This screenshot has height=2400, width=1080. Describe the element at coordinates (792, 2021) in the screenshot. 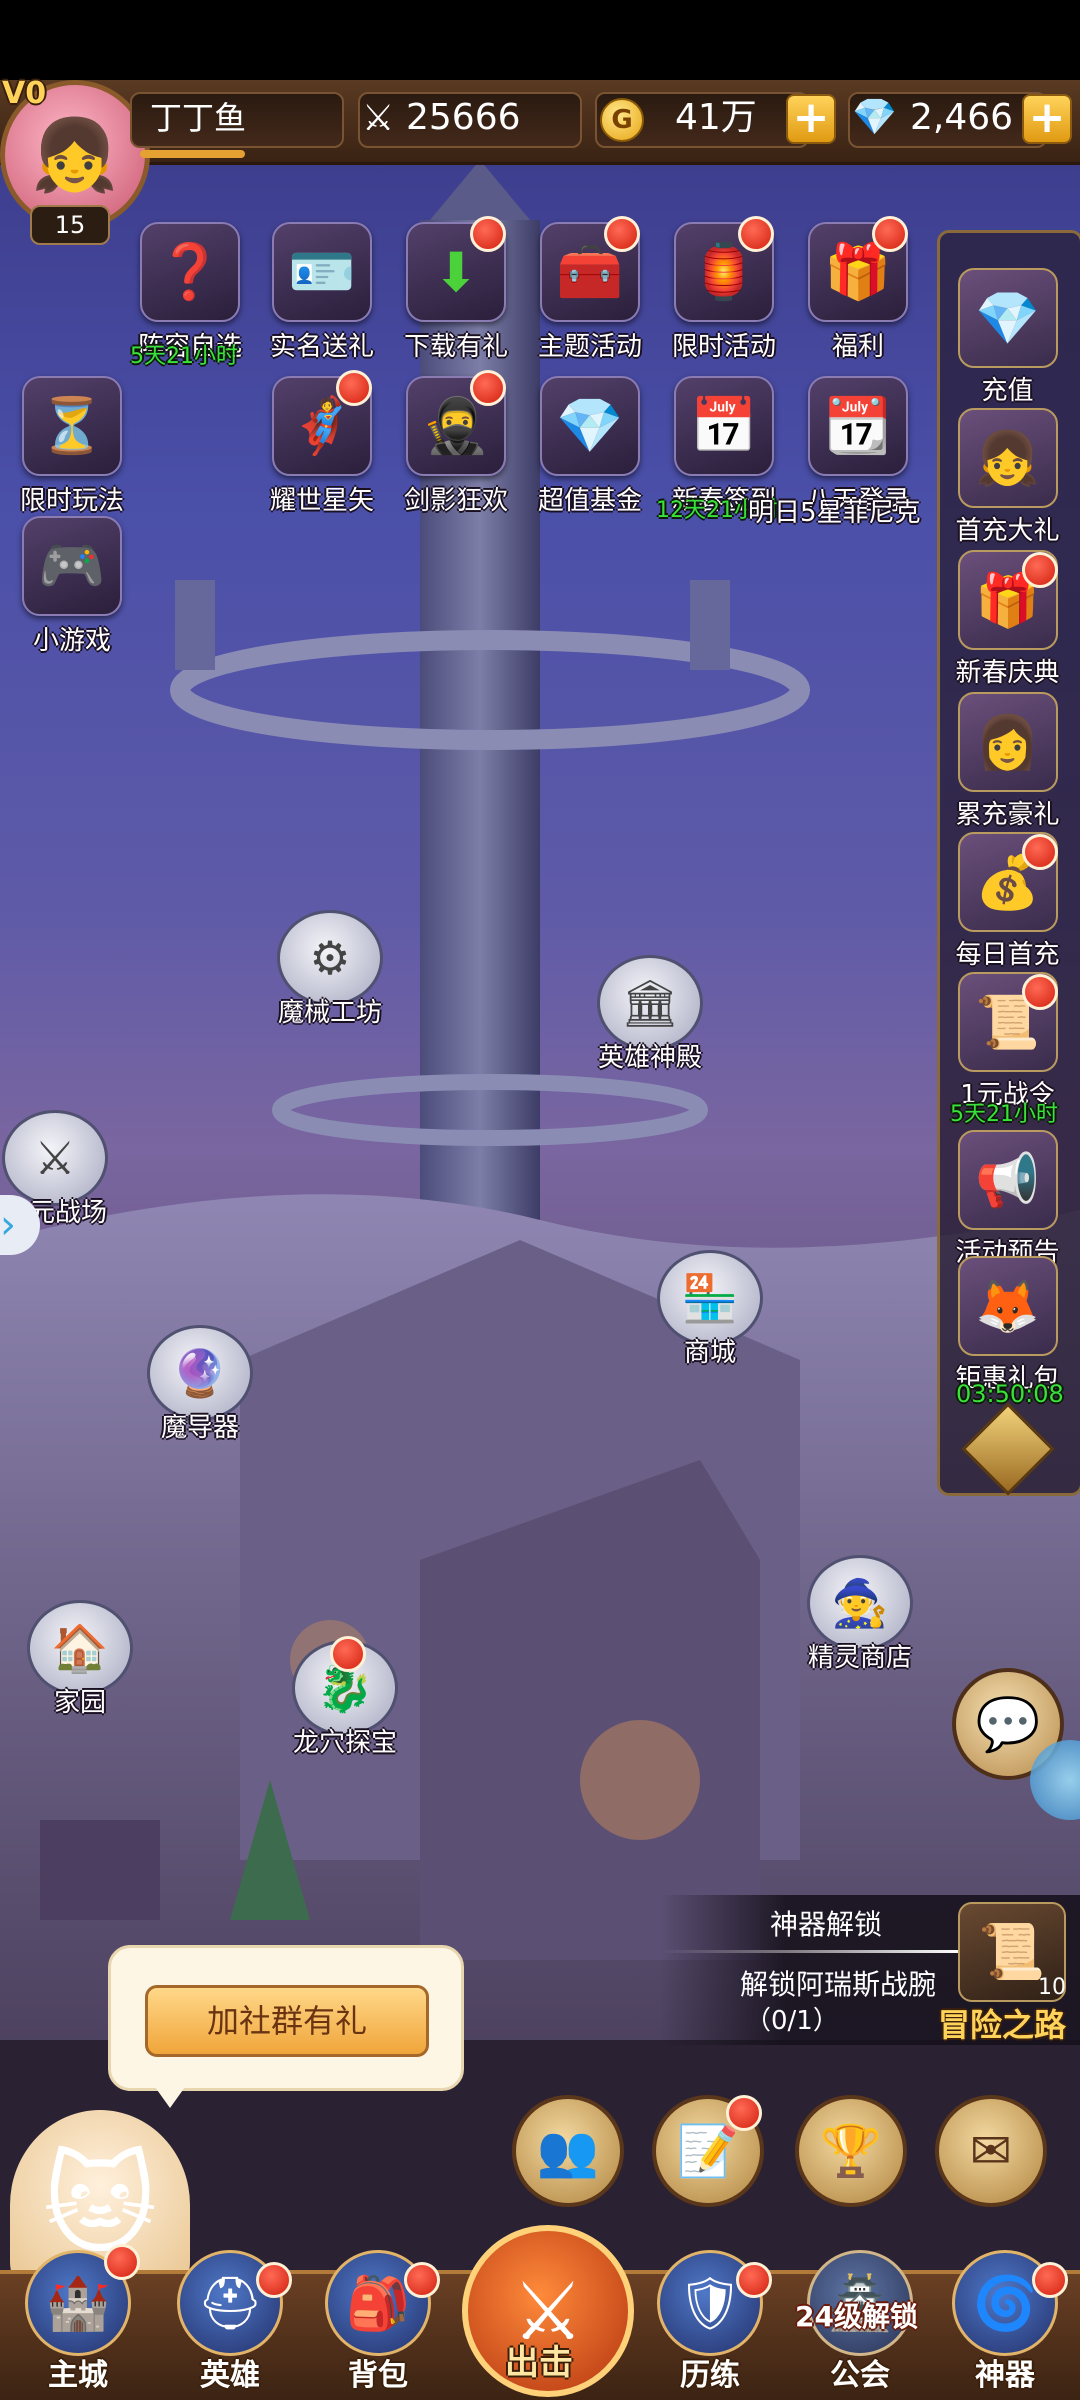

I see `quest-progress: （0/1）` at that location.